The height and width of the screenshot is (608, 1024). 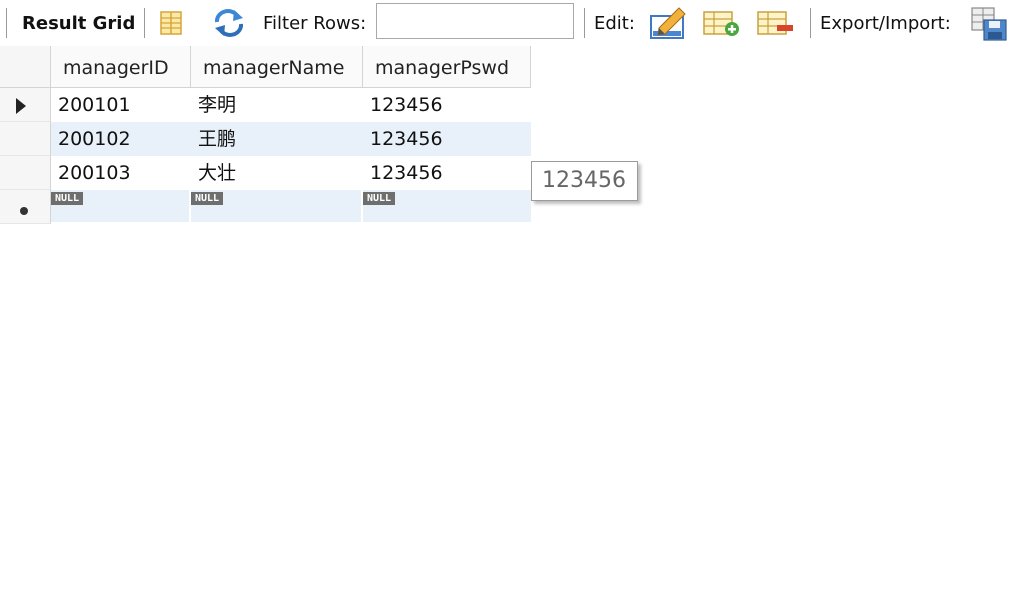 What do you see at coordinates (21, 106) in the screenshot?
I see `current-row-arrow-icon` at bounding box center [21, 106].